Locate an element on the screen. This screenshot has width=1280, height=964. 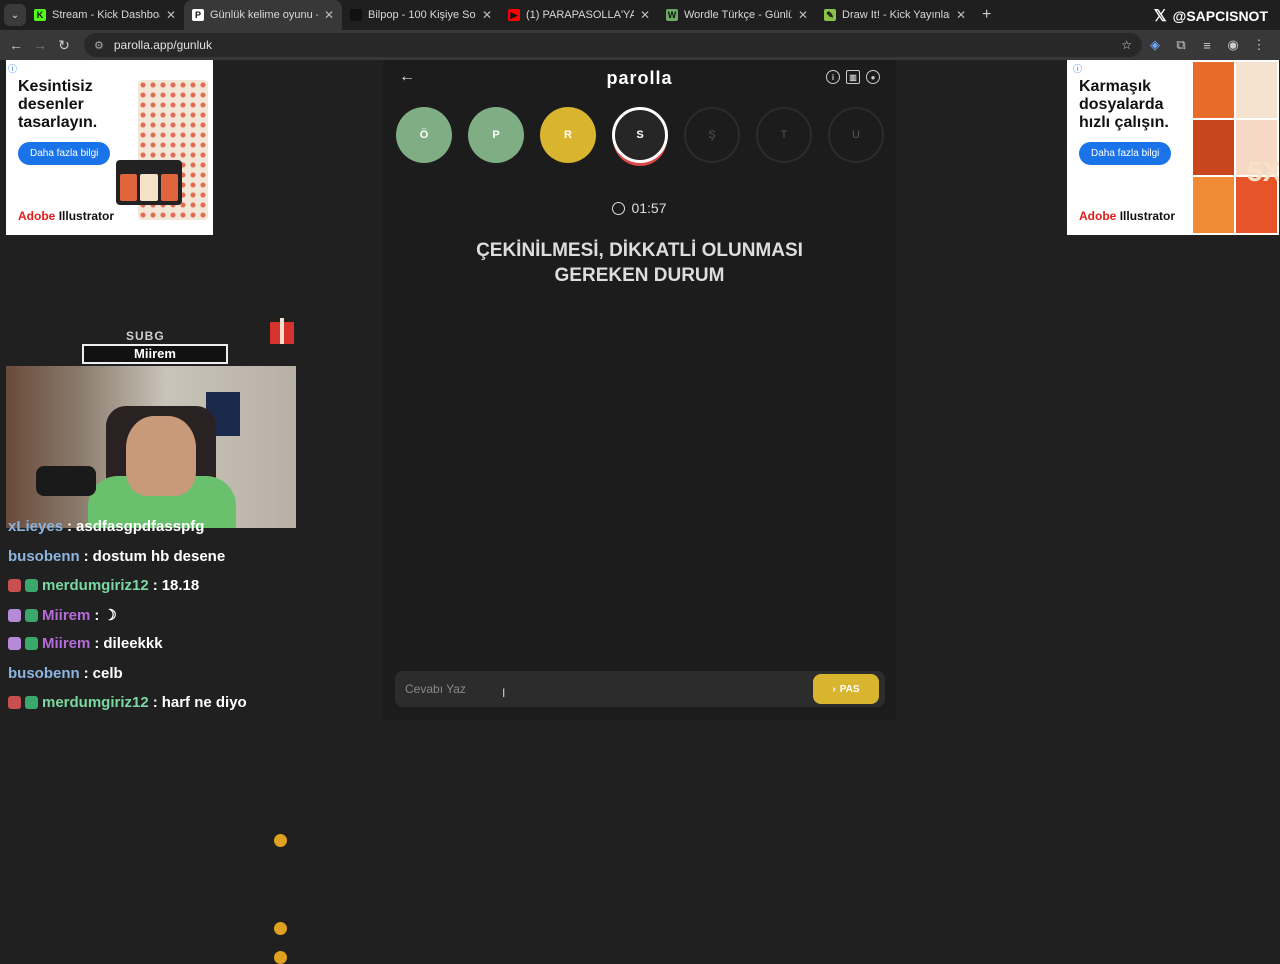
x-logo-icon: 𝕏 is located at coordinates (1160, 16).